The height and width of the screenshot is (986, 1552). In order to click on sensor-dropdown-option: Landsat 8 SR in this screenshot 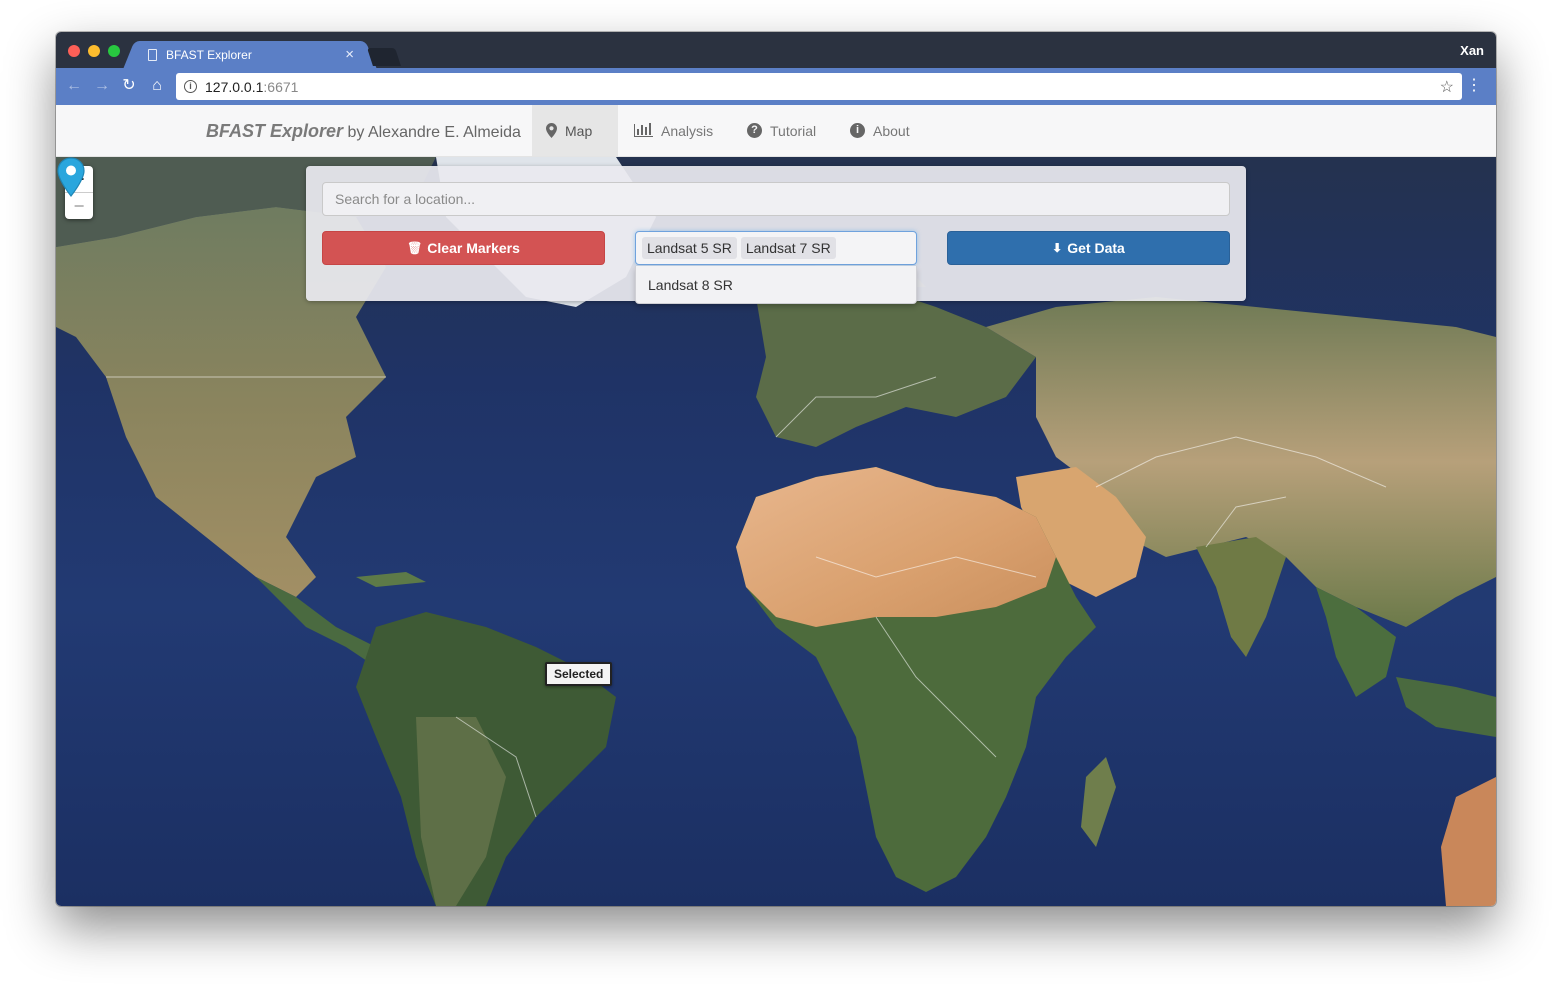, I will do `click(776, 285)`.